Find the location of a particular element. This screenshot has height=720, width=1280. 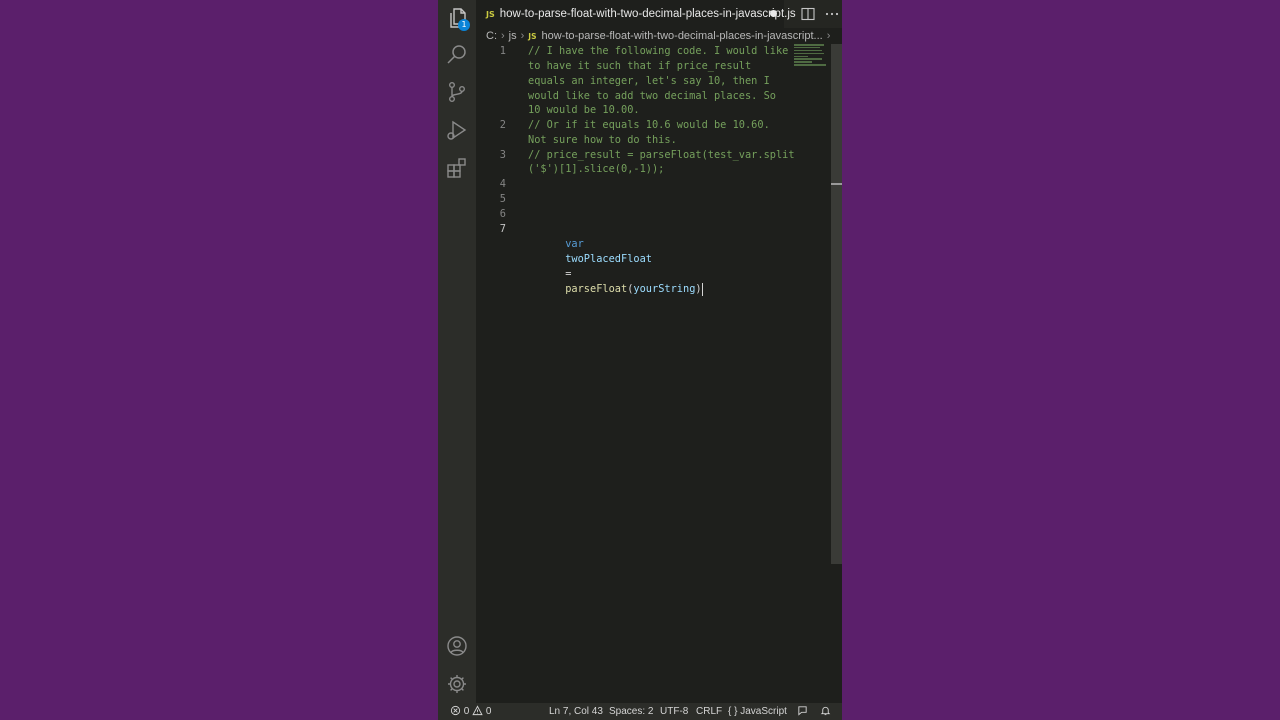

language-mode: { } JavaScript is located at coordinates (757, 711).